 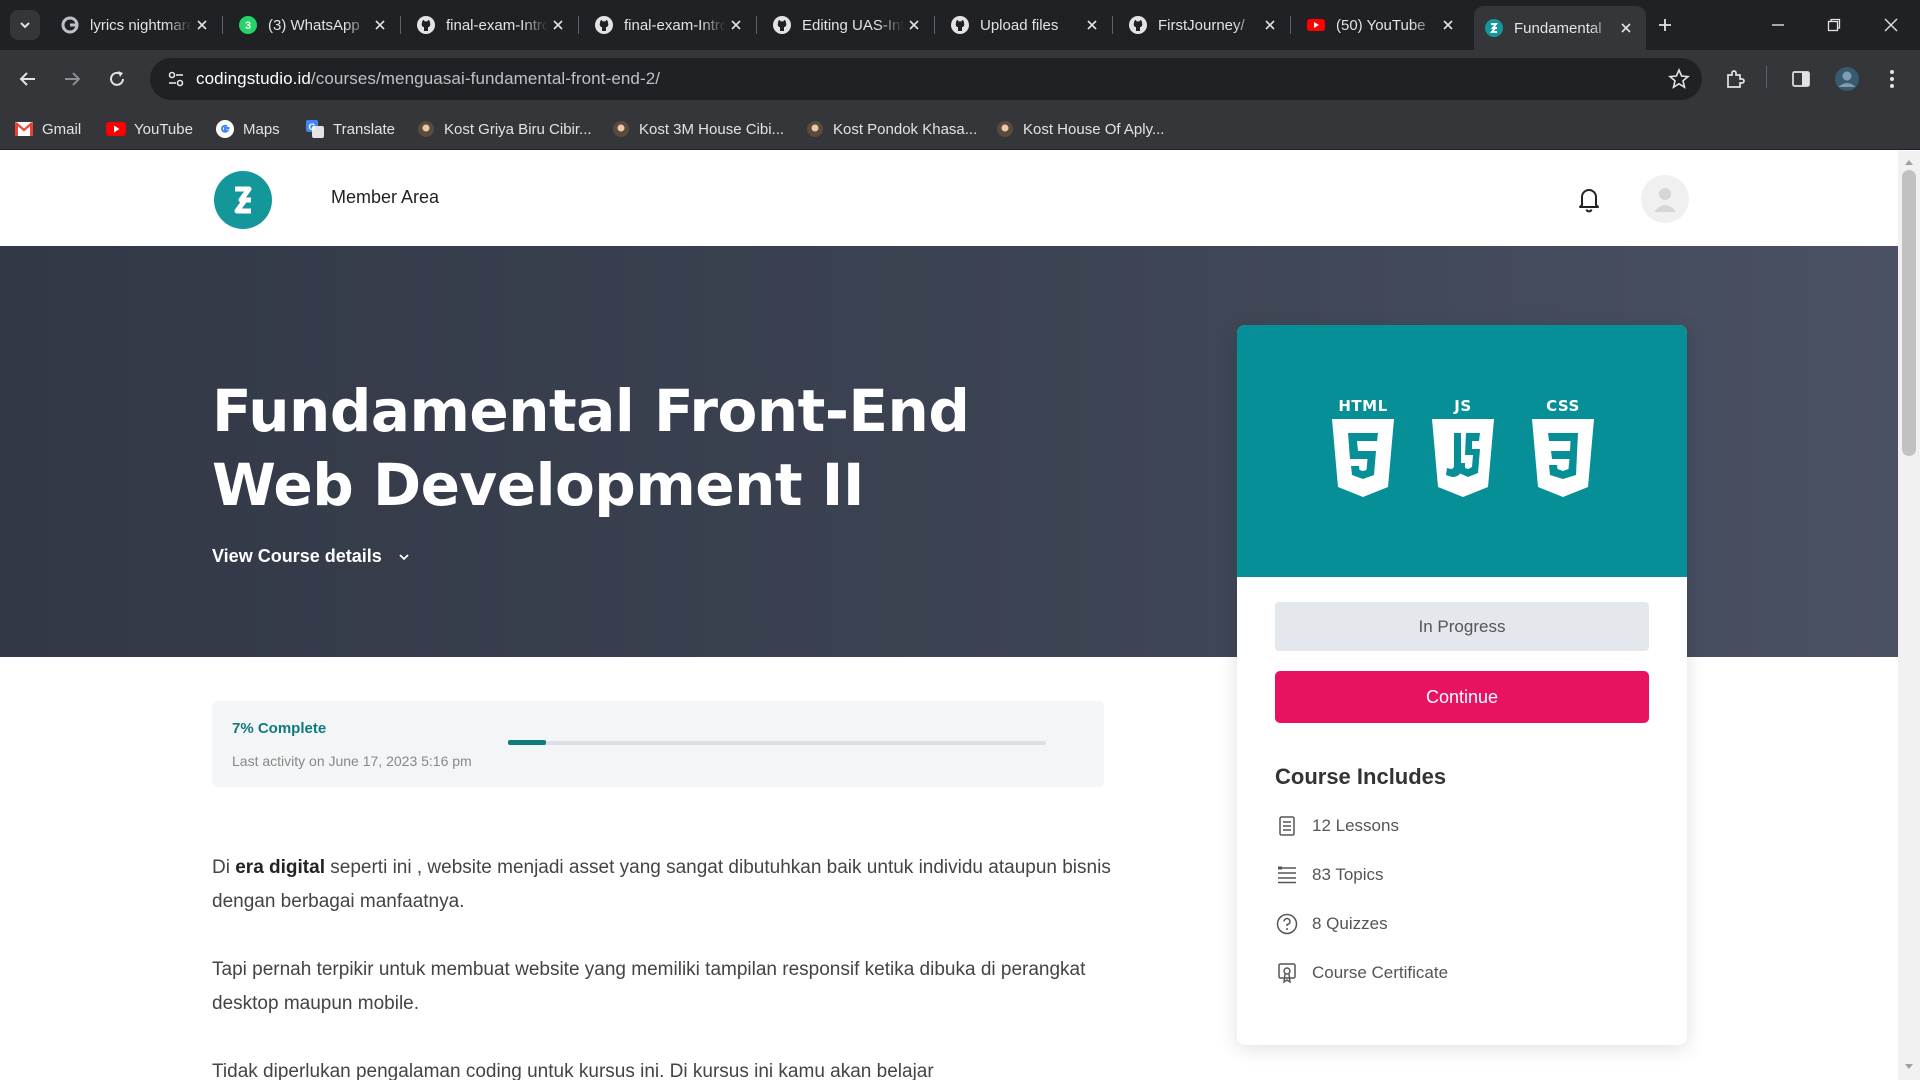 I want to click on tab-title: Fundamental, so click(x=1558, y=28).